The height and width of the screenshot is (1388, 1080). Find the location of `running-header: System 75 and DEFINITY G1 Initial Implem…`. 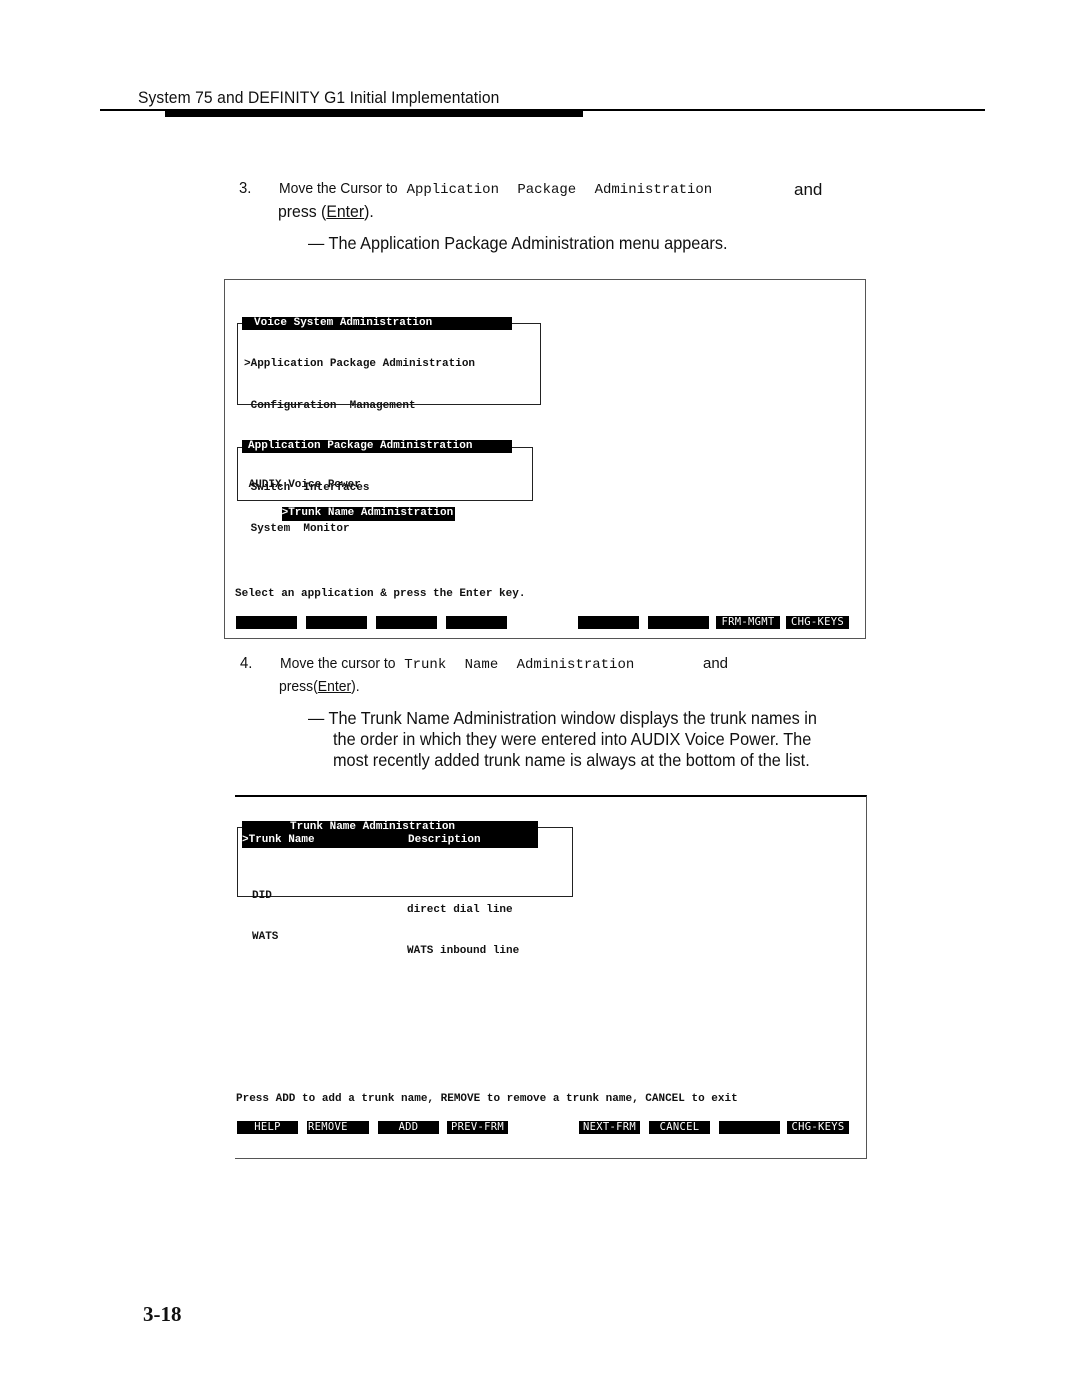

running-header: System 75 and DEFINITY G1 Initial Implem… is located at coordinates (492, 103).